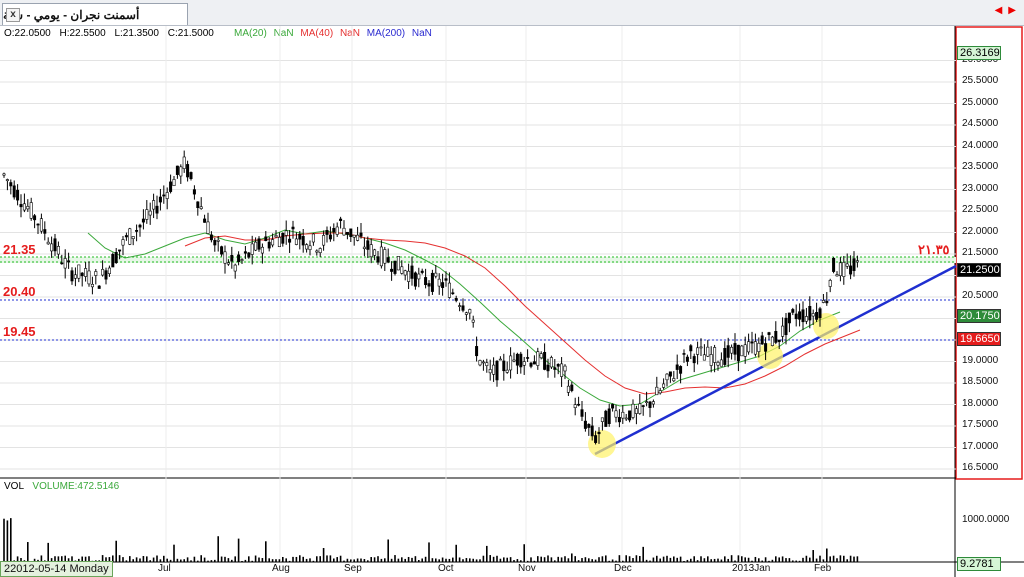 The width and height of the screenshot is (1024, 577). I want to click on scroll-right-icon: ▶, so click(1012, 10).